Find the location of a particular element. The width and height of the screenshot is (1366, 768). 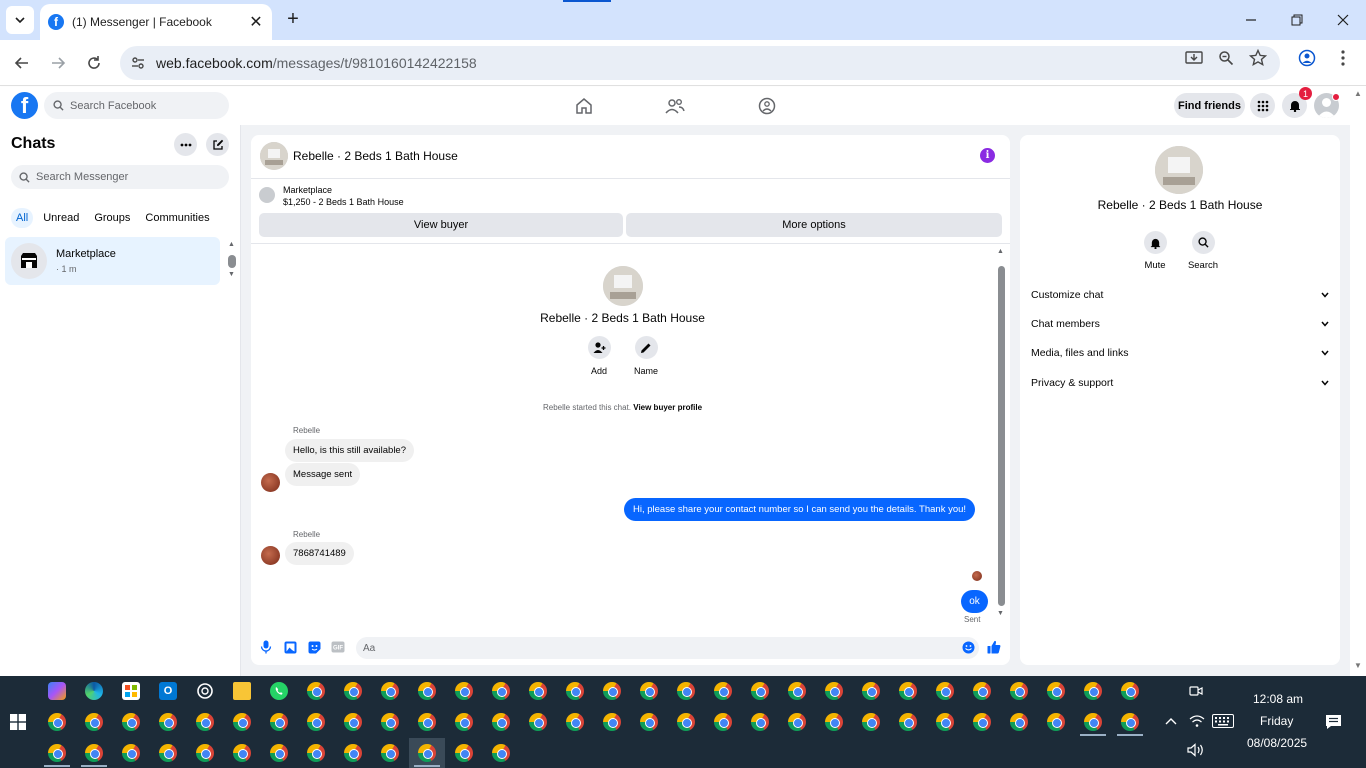

search-conversation-action: Search is located at coordinates (1203, 251).